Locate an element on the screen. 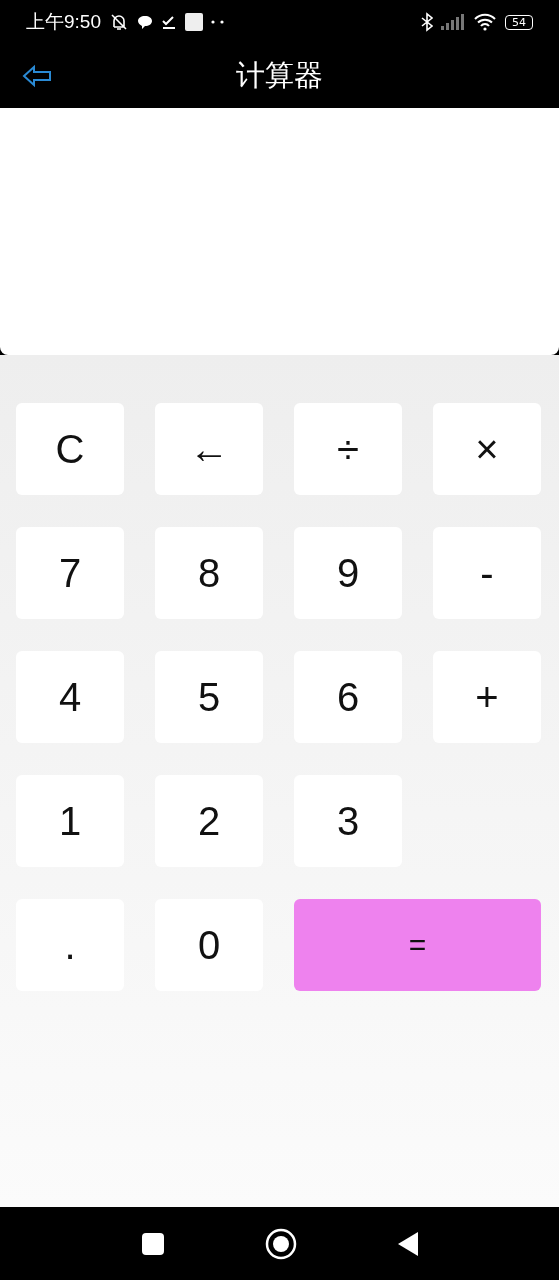  calculator-key: - is located at coordinates (487, 573).